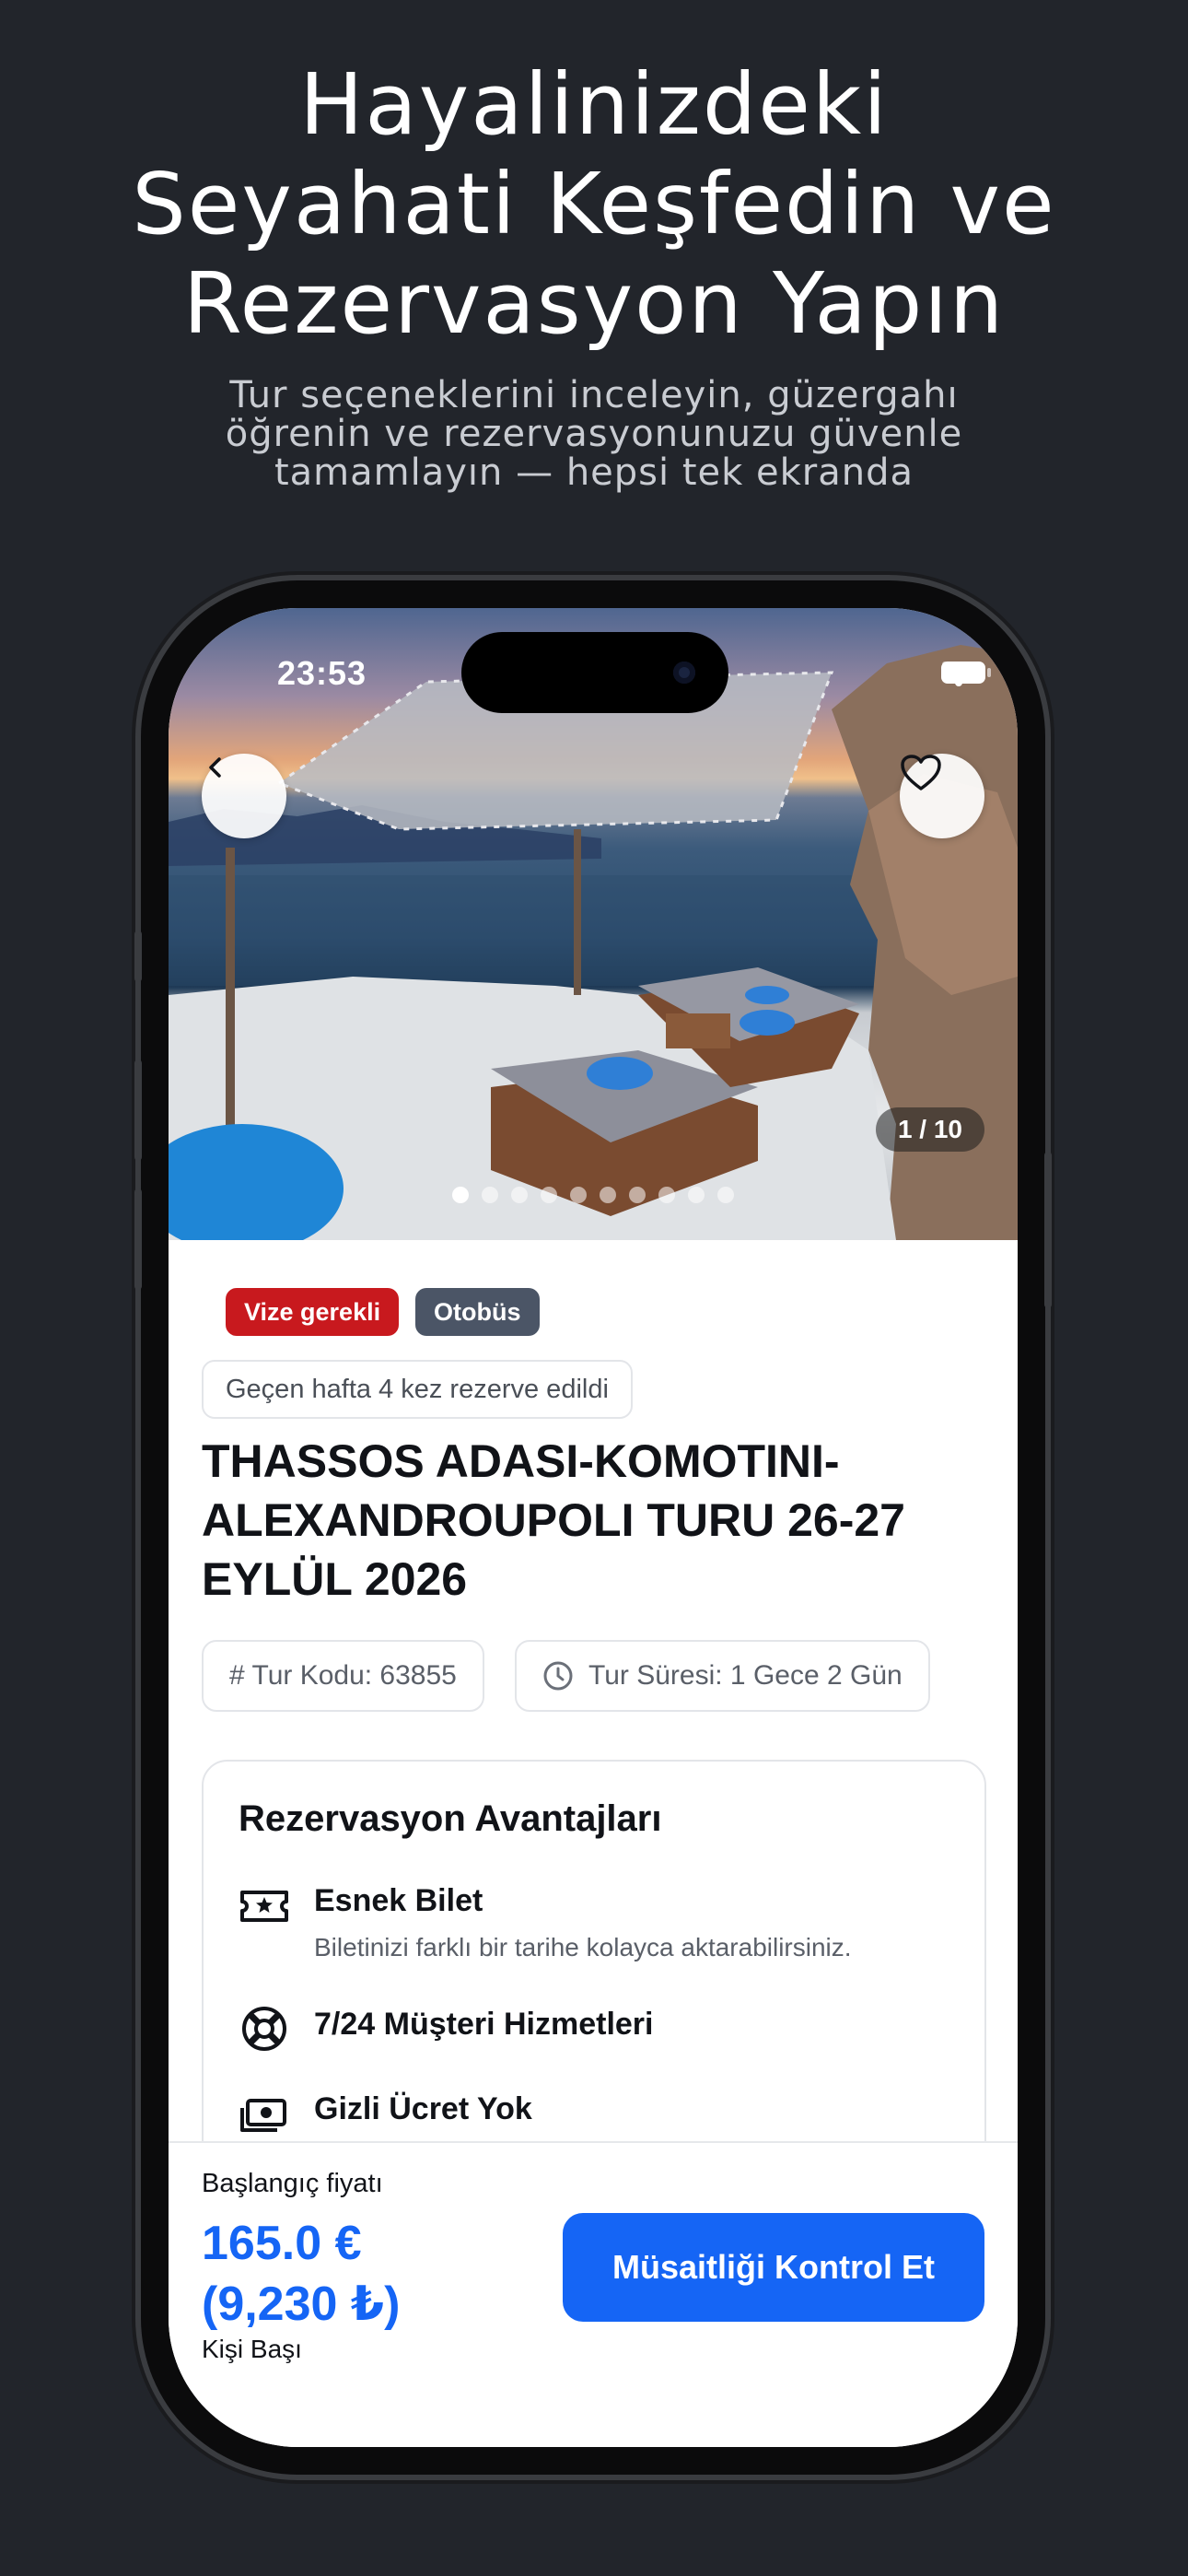 The height and width of the screenshot is (2576, 1188). Describe the element at coordinates (684, 673) in the screenshot. I see `front-camera-icon` at that location.